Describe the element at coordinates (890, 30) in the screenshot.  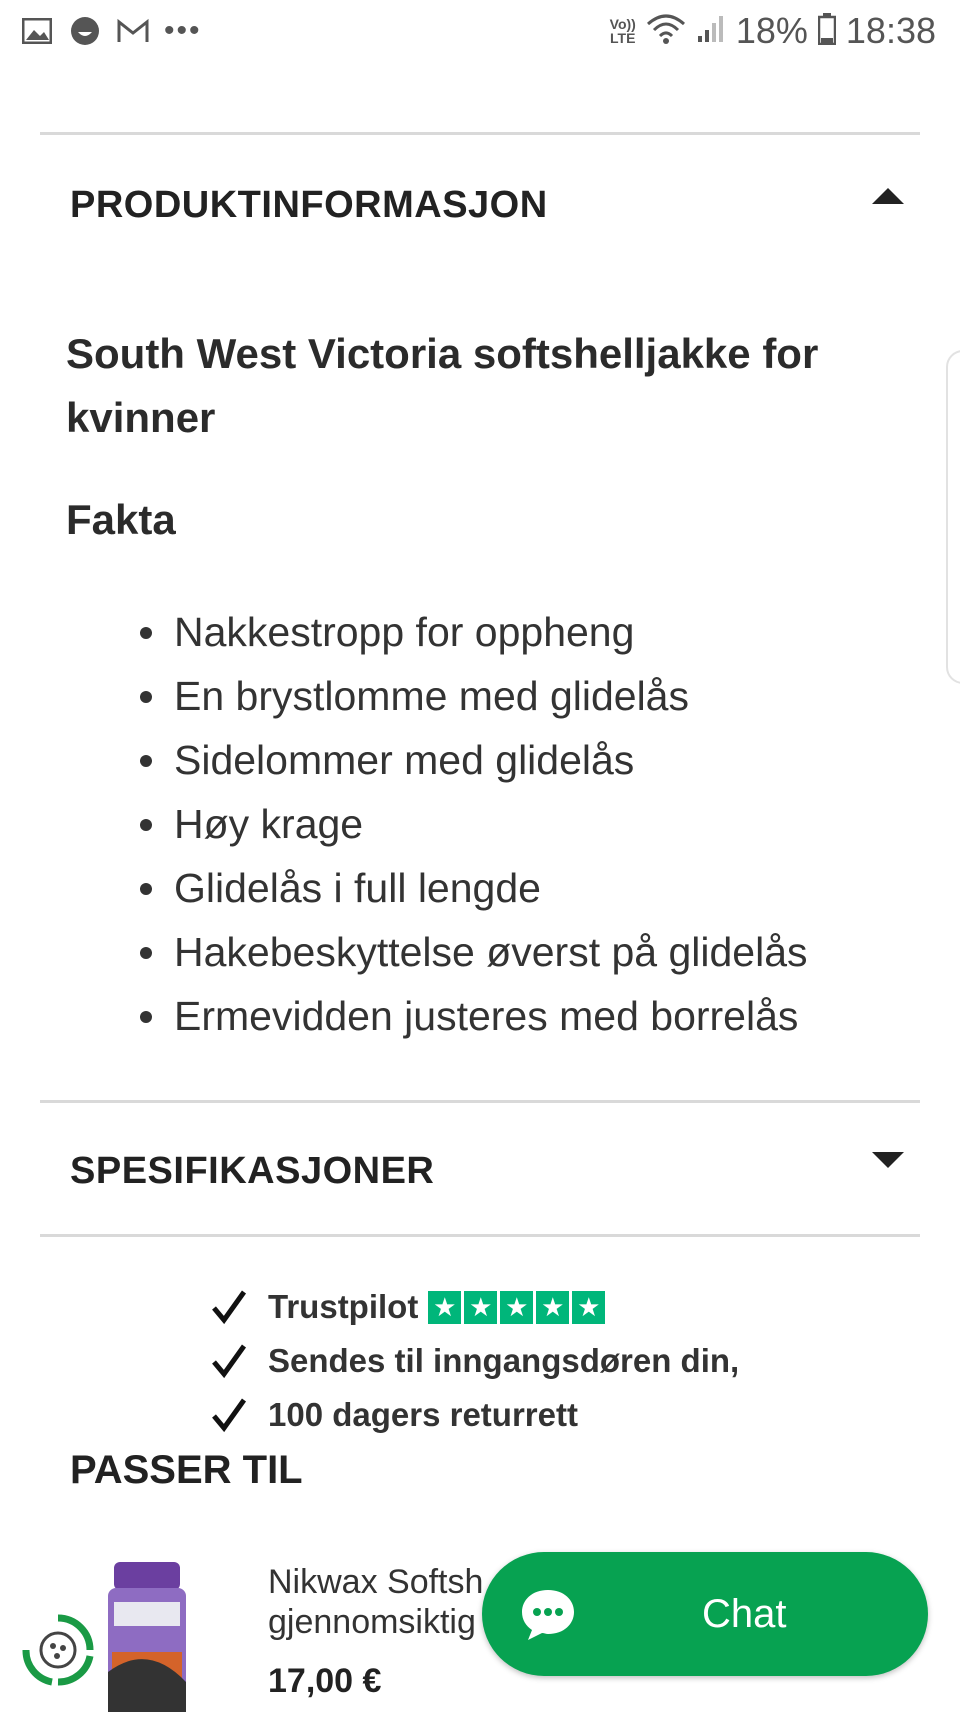
I see `clock: 18:38` at that location.